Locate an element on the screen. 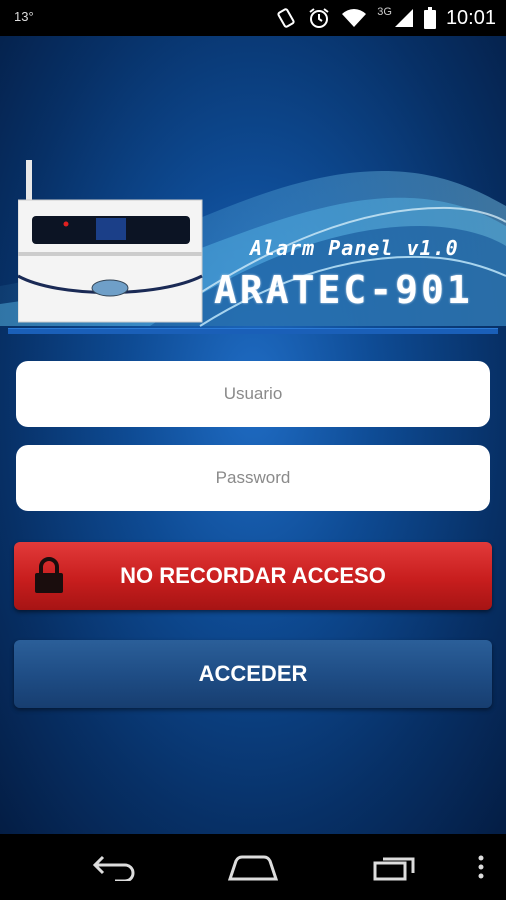 This screenshot has height=900, width=506. remember-access-label: NO RECORDAR ACCESO is located at coordinates (253, 575).